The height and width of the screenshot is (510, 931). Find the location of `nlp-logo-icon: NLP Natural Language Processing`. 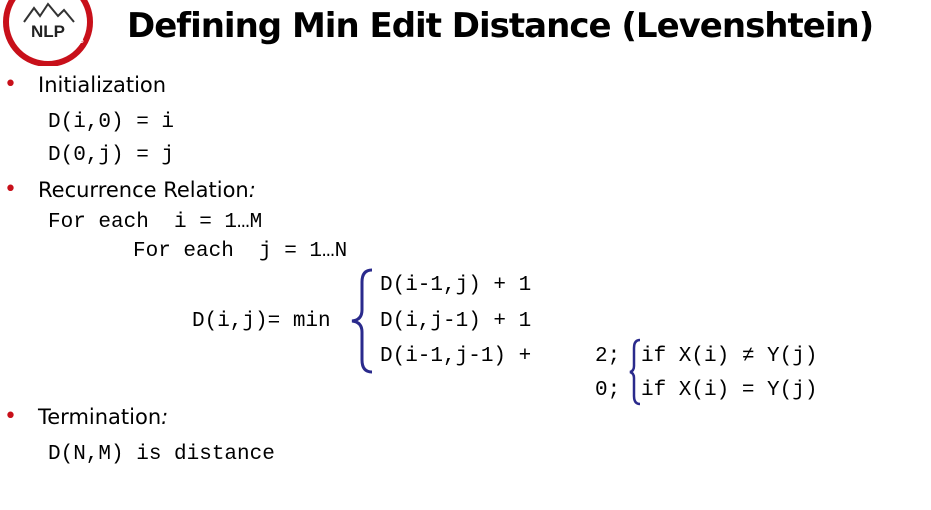

nlp-logo-icon: NLP Natural Language Processing is located at coordinates (46, 33).